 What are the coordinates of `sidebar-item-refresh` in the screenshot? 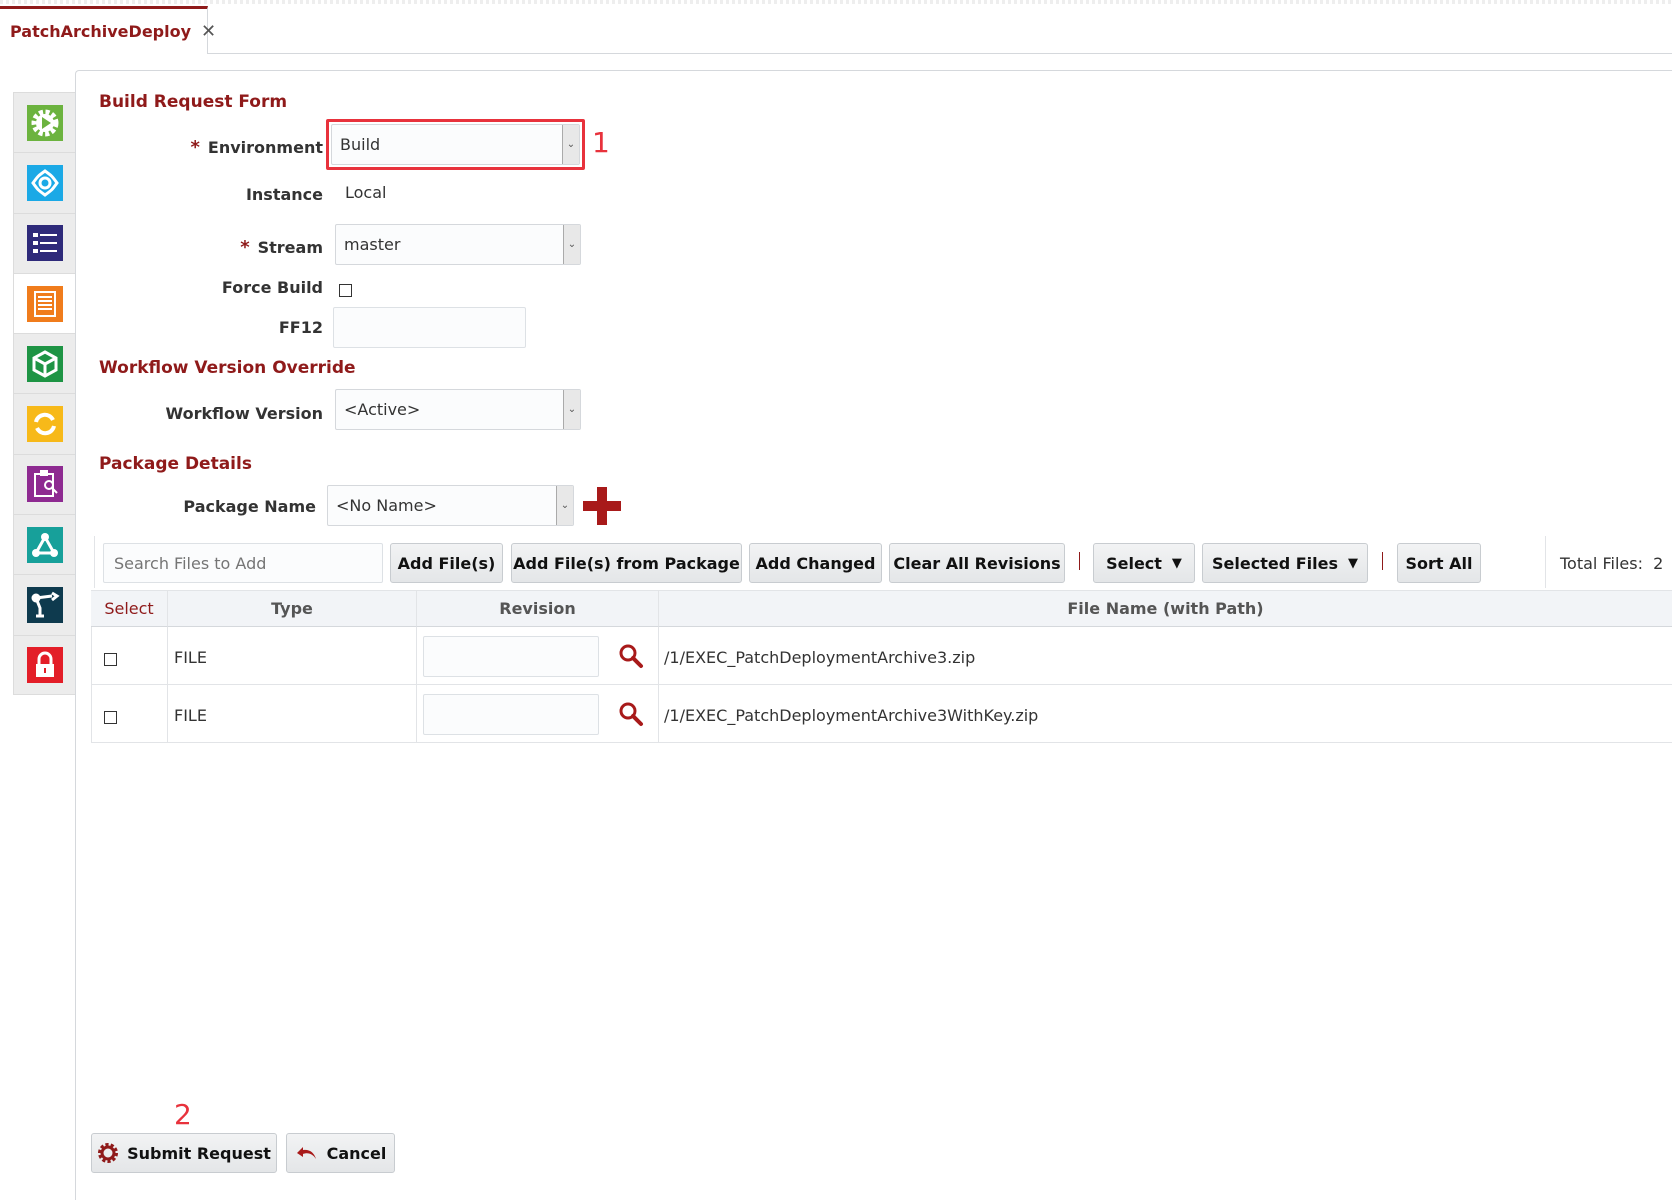 It's located at (44, 423).